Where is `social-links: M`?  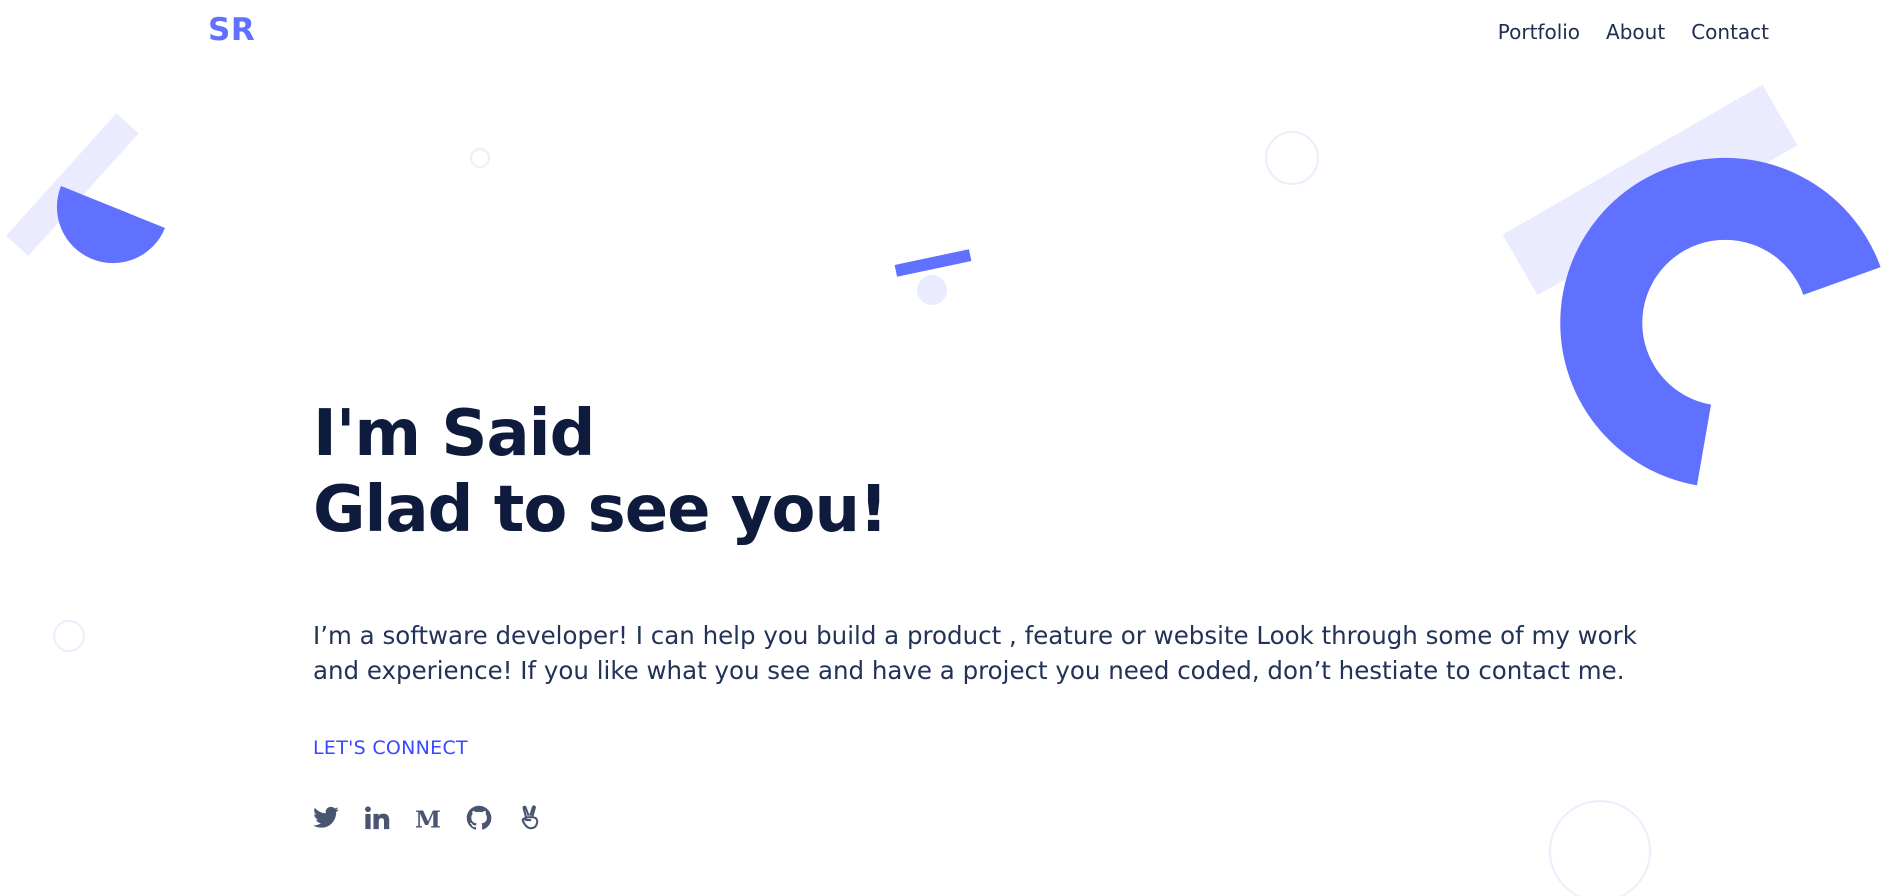
social-links: M is located at coordinates (428, 818).